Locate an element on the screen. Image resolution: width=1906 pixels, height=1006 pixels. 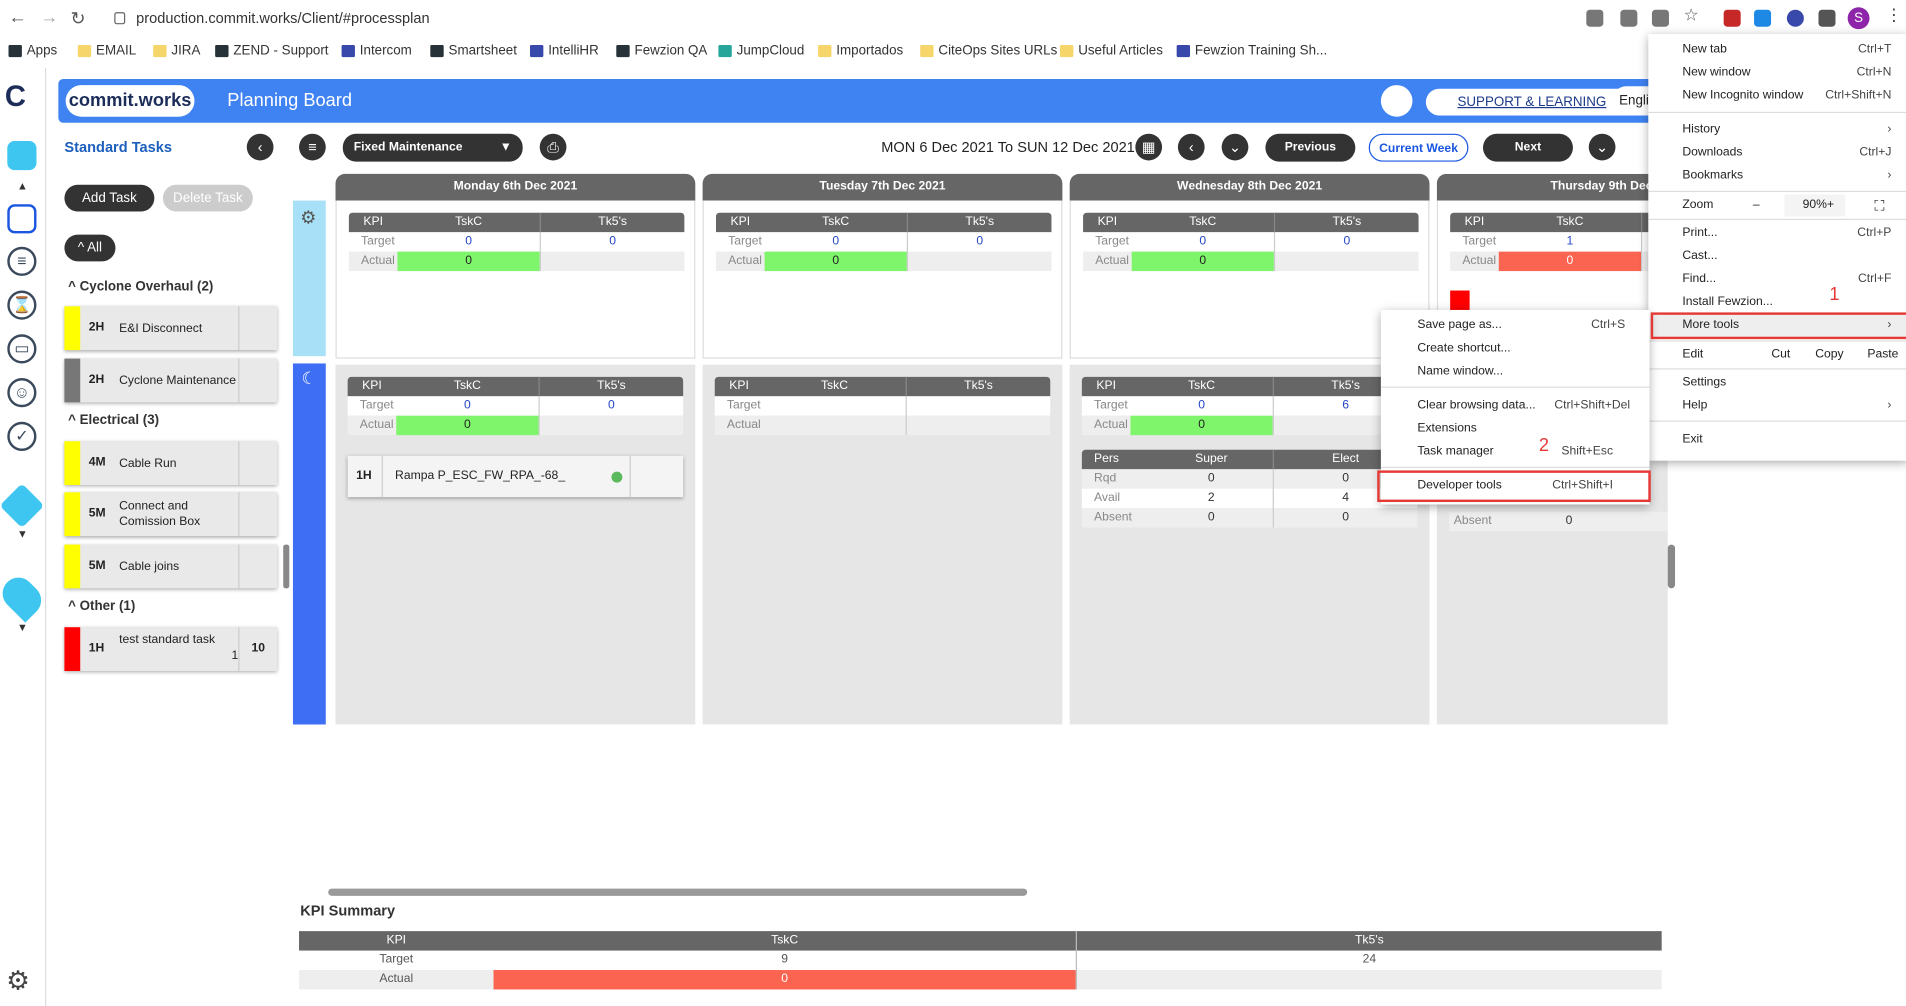
check-icon: ✓ is located at coordinates (22, 436).